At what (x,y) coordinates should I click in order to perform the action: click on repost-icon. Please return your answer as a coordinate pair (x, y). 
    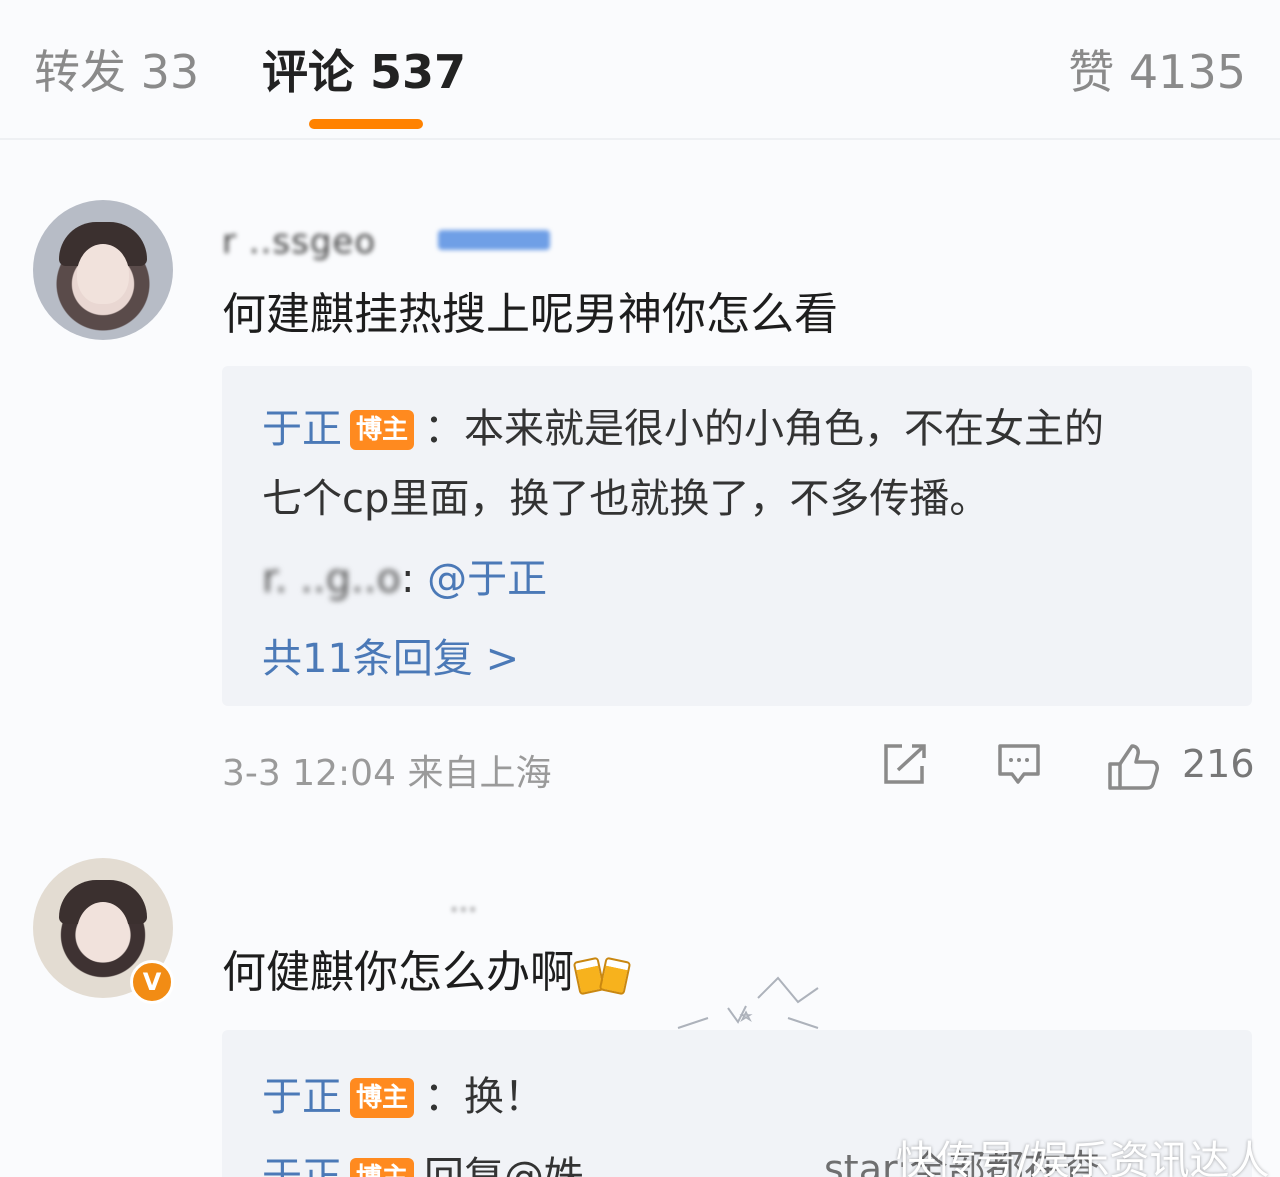
    Looking at the image, I should click on (905, 764).